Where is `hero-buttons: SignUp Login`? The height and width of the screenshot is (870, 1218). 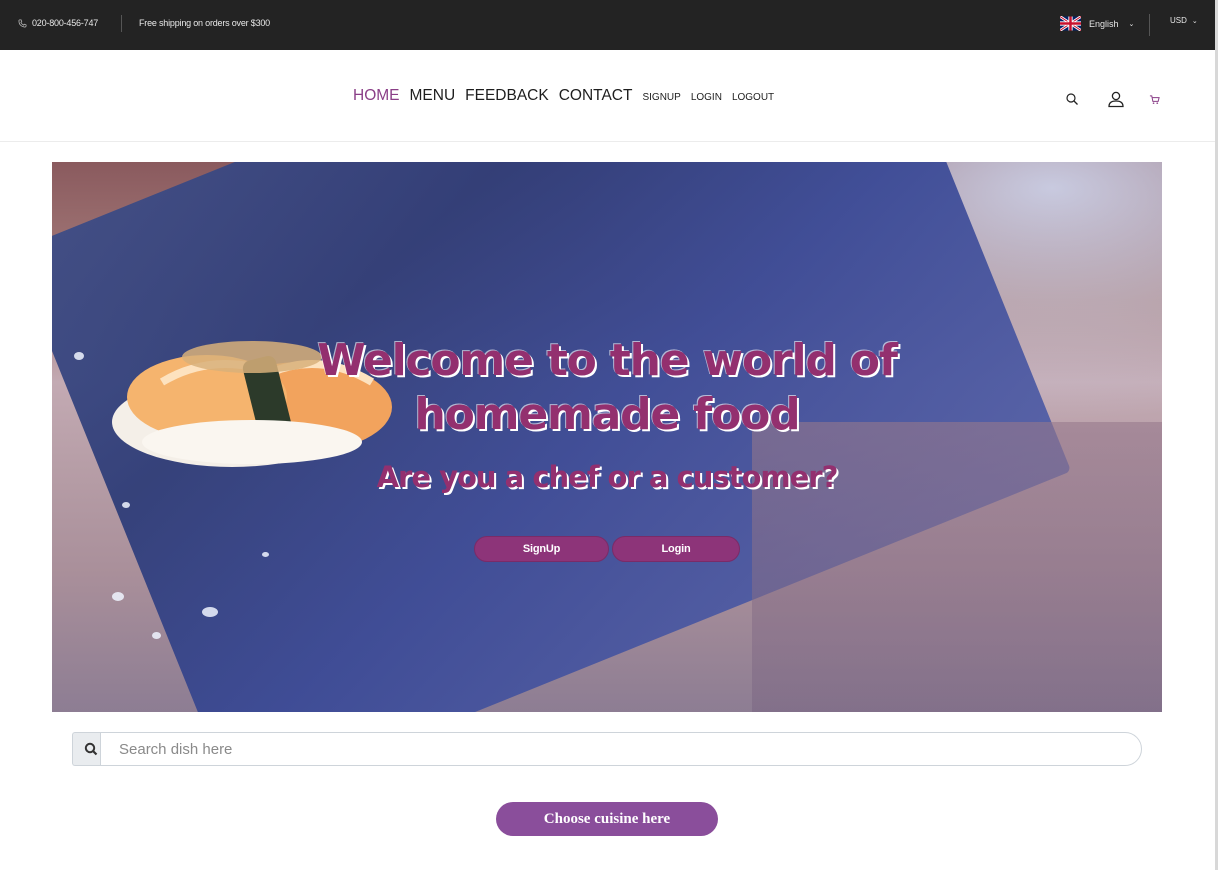
hero-buttons: SignUp Login is located at coordinates (607, 549).